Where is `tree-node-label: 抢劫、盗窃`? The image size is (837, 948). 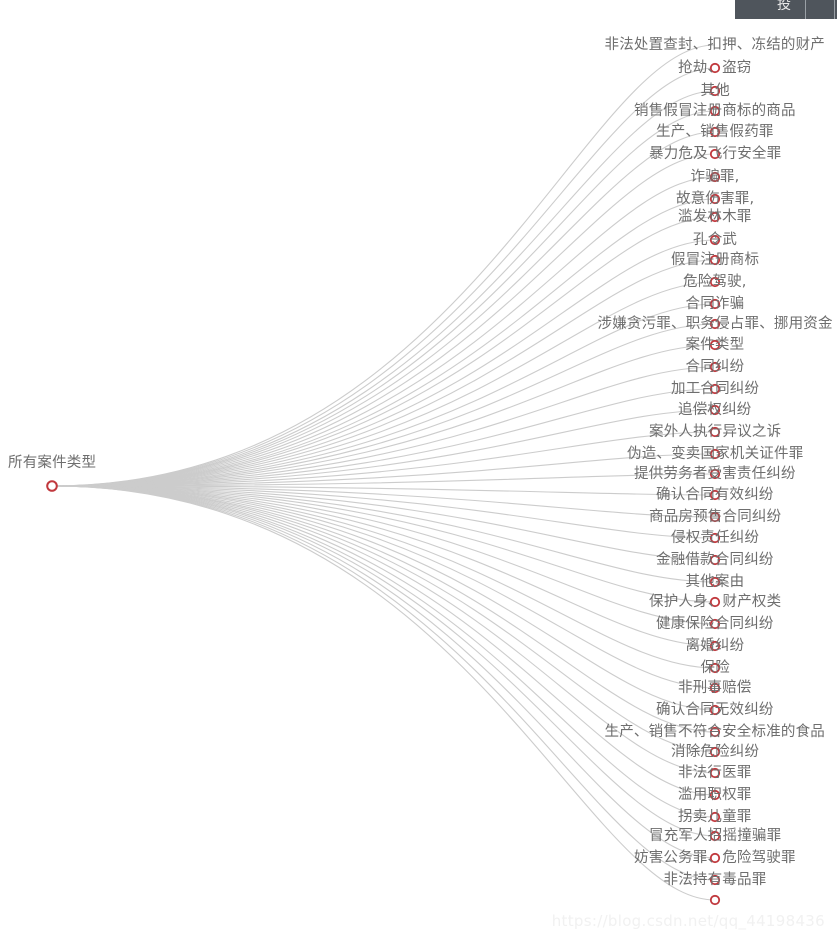 tree-node-label: 抢劫、盗窃 is located at coordinates (715, 67).